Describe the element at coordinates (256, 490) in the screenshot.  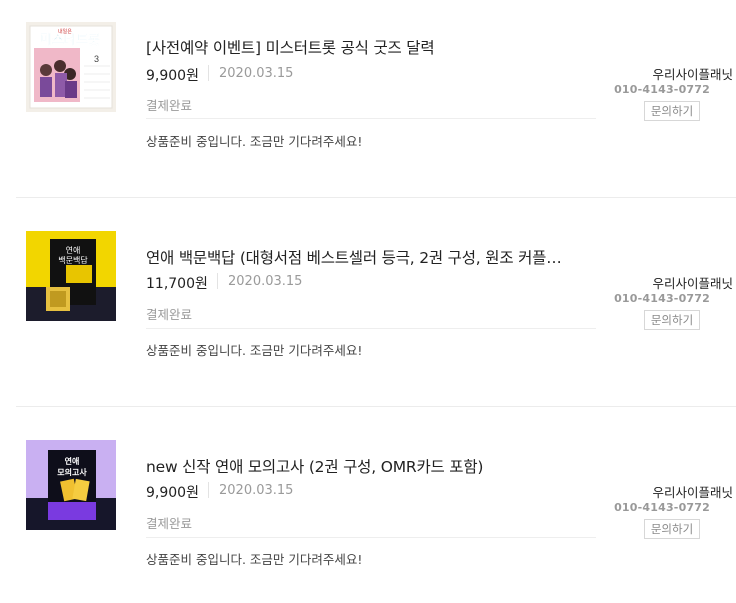
I see `order-date: 2020.03.15` at that location.